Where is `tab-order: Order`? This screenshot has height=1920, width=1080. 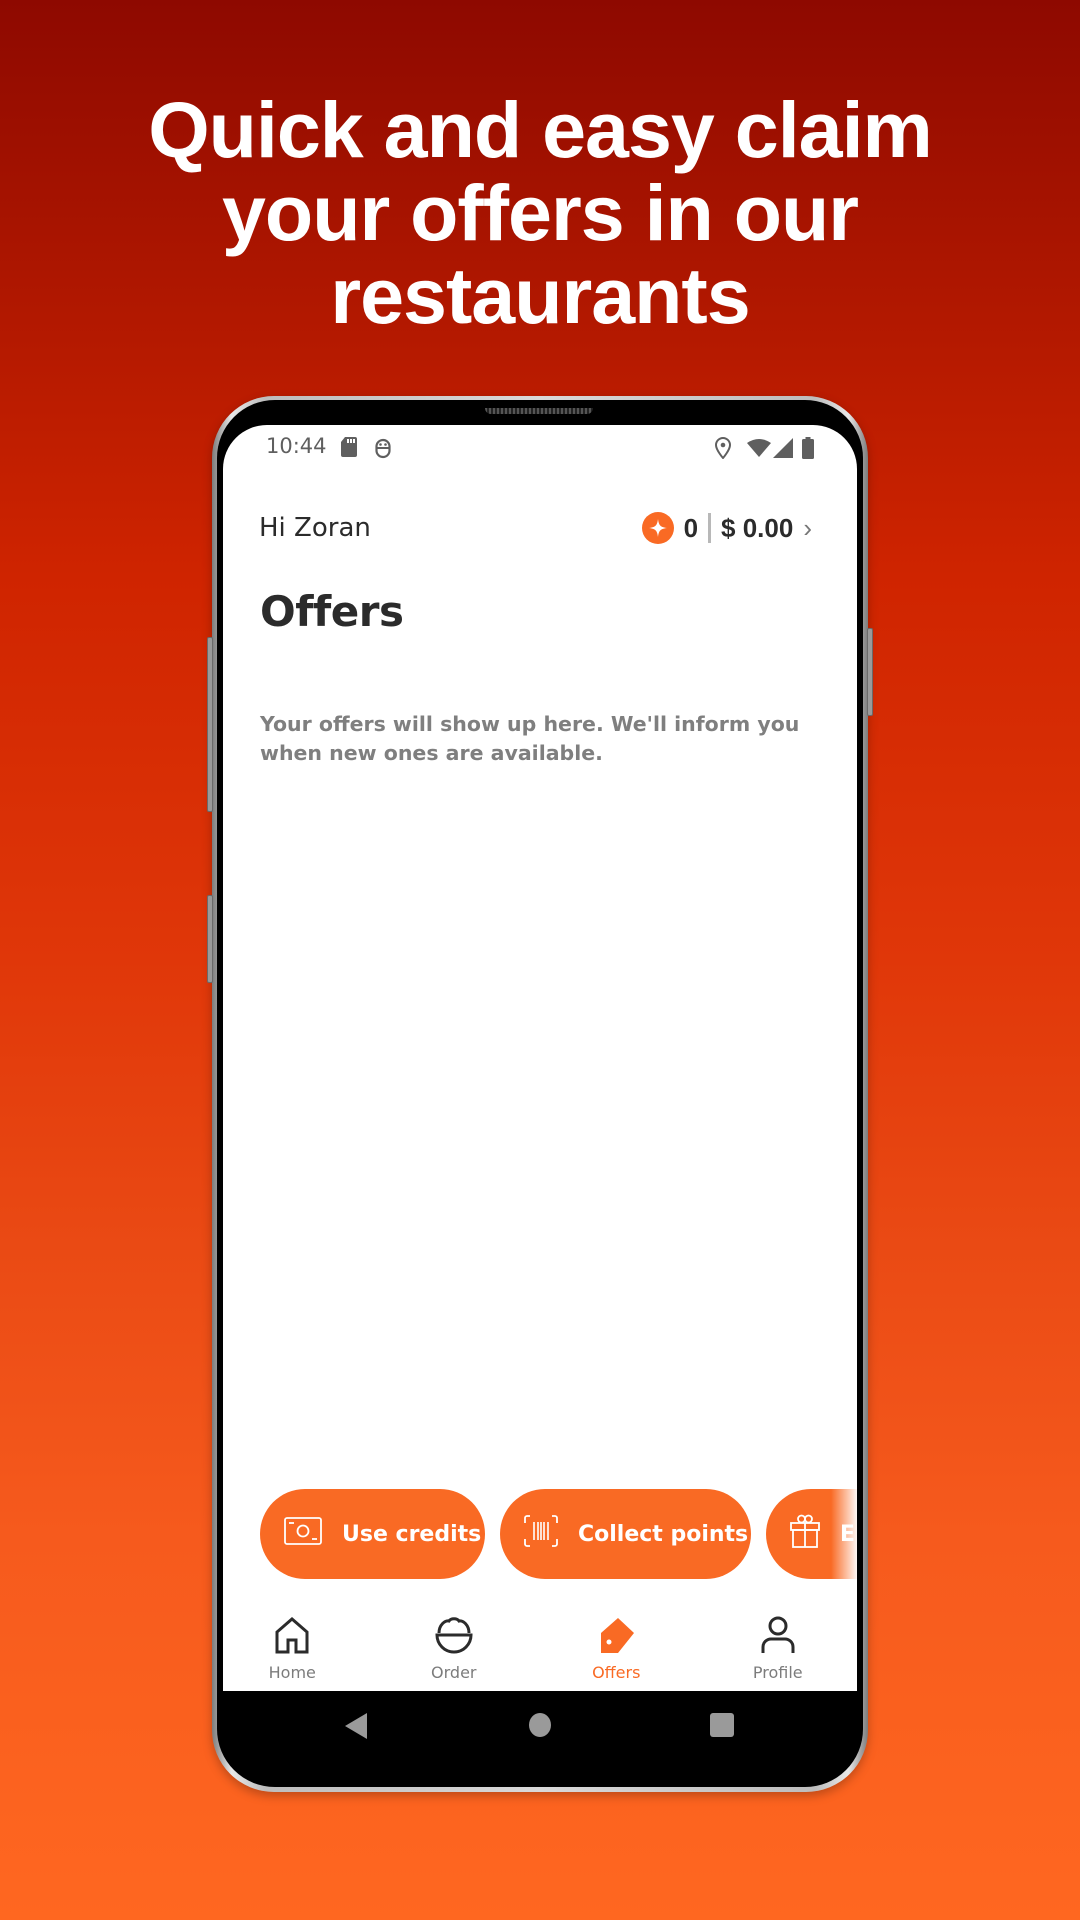 tab-order: Order is located at coordinates (454, 1653).